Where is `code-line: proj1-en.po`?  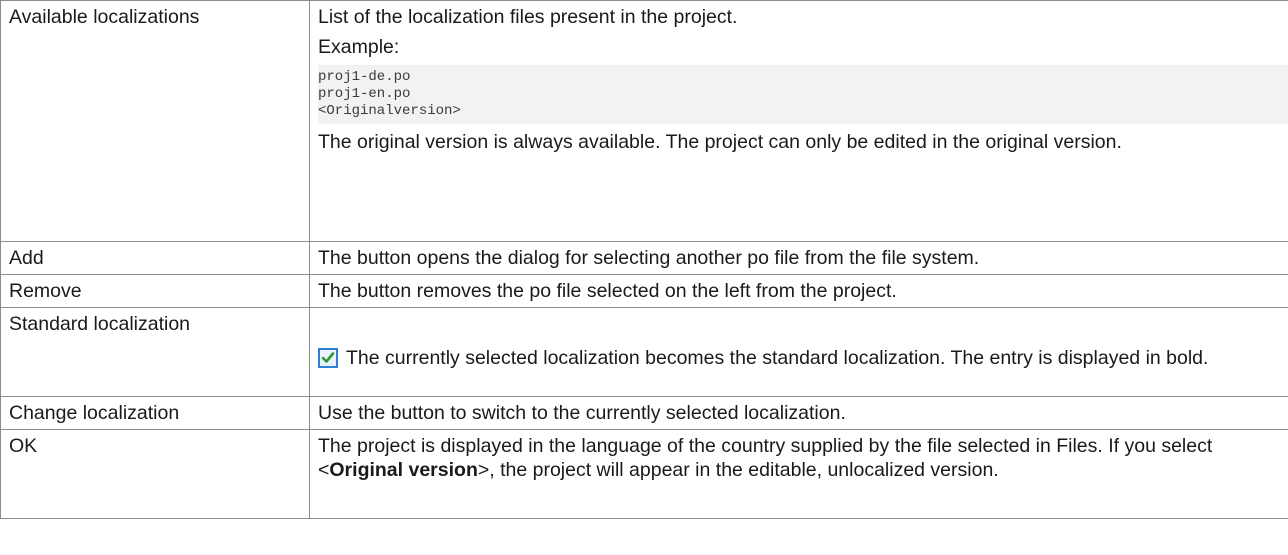 code-line: proj1-en.po is located at coordinates (364, 94).